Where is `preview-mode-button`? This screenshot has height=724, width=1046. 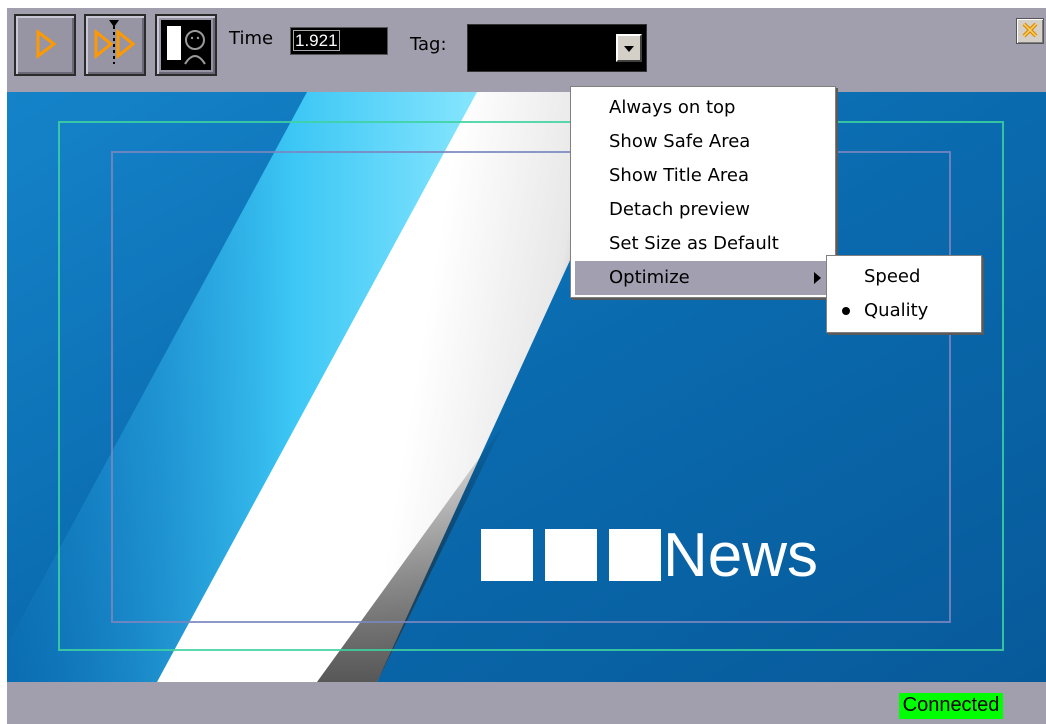
preview-mode-button is located at coordinates (186, 45).